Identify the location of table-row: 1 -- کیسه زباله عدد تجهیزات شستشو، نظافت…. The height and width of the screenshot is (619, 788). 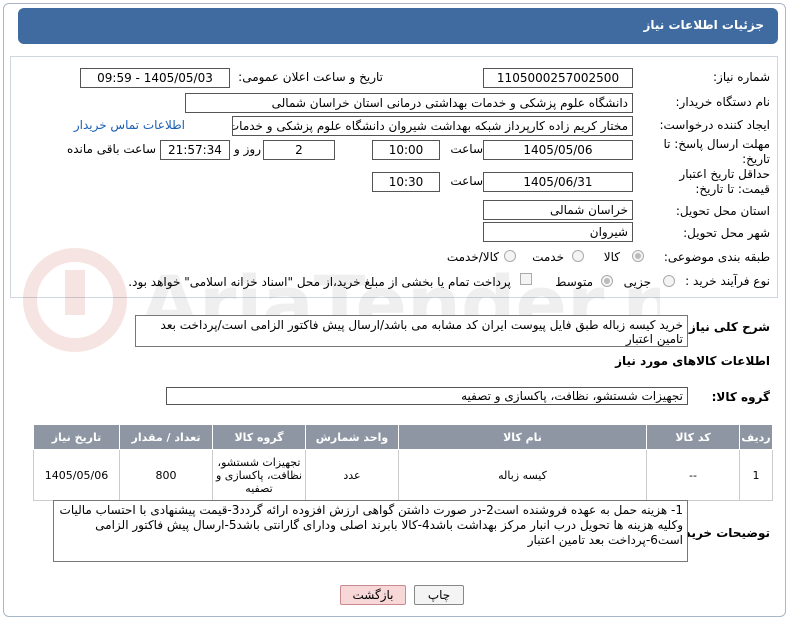
(403, 475).